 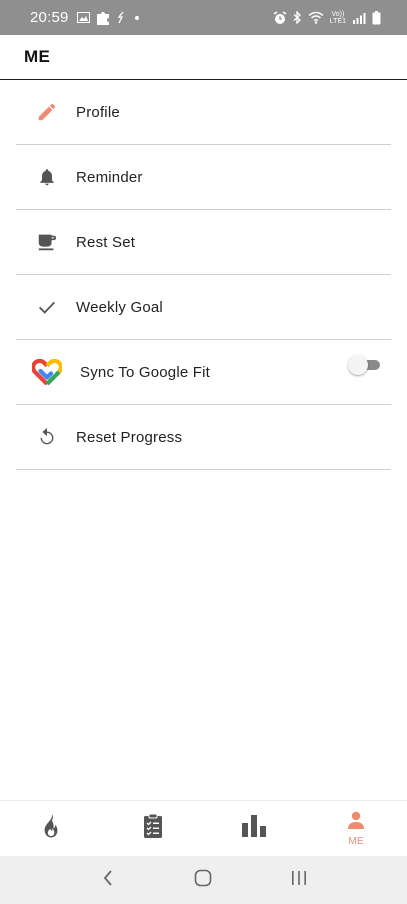 What do you see at coordinates (358, 365) in the screenshot?
I see `toggle-thumb` at bounding box center [358, 365].